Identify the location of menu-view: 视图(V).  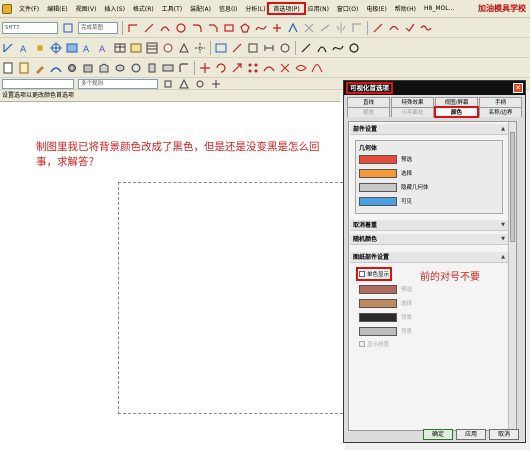
(86, 8).